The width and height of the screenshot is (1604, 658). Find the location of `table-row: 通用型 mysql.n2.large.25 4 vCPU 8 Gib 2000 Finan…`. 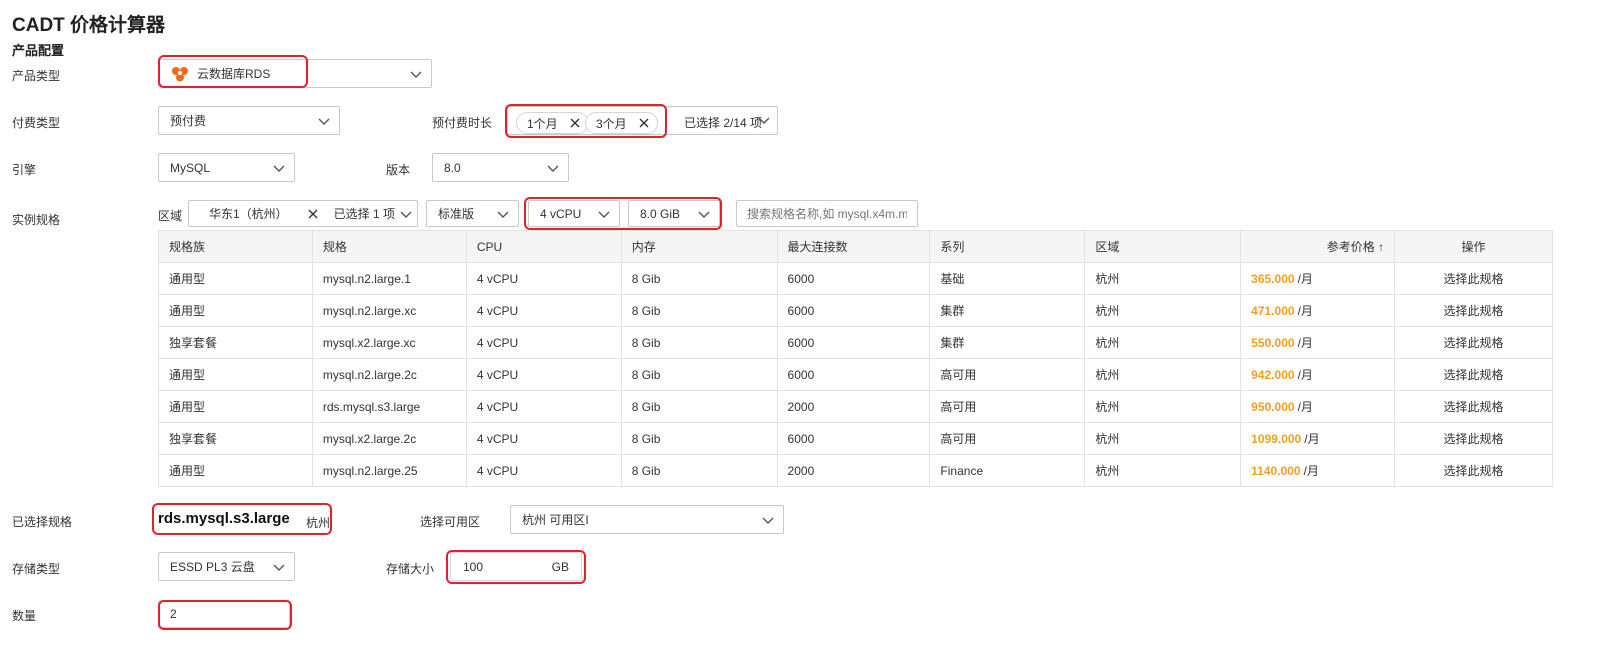

table-row: 通用型 mysql.n2.large.25 4 vCPU 8 Gib 2000 Finan… is located at coordinates (855, 470).